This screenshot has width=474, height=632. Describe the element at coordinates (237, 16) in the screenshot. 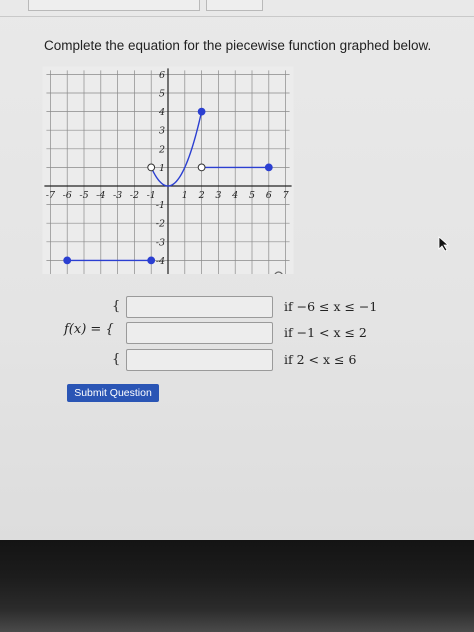

I see `divider` at that location.